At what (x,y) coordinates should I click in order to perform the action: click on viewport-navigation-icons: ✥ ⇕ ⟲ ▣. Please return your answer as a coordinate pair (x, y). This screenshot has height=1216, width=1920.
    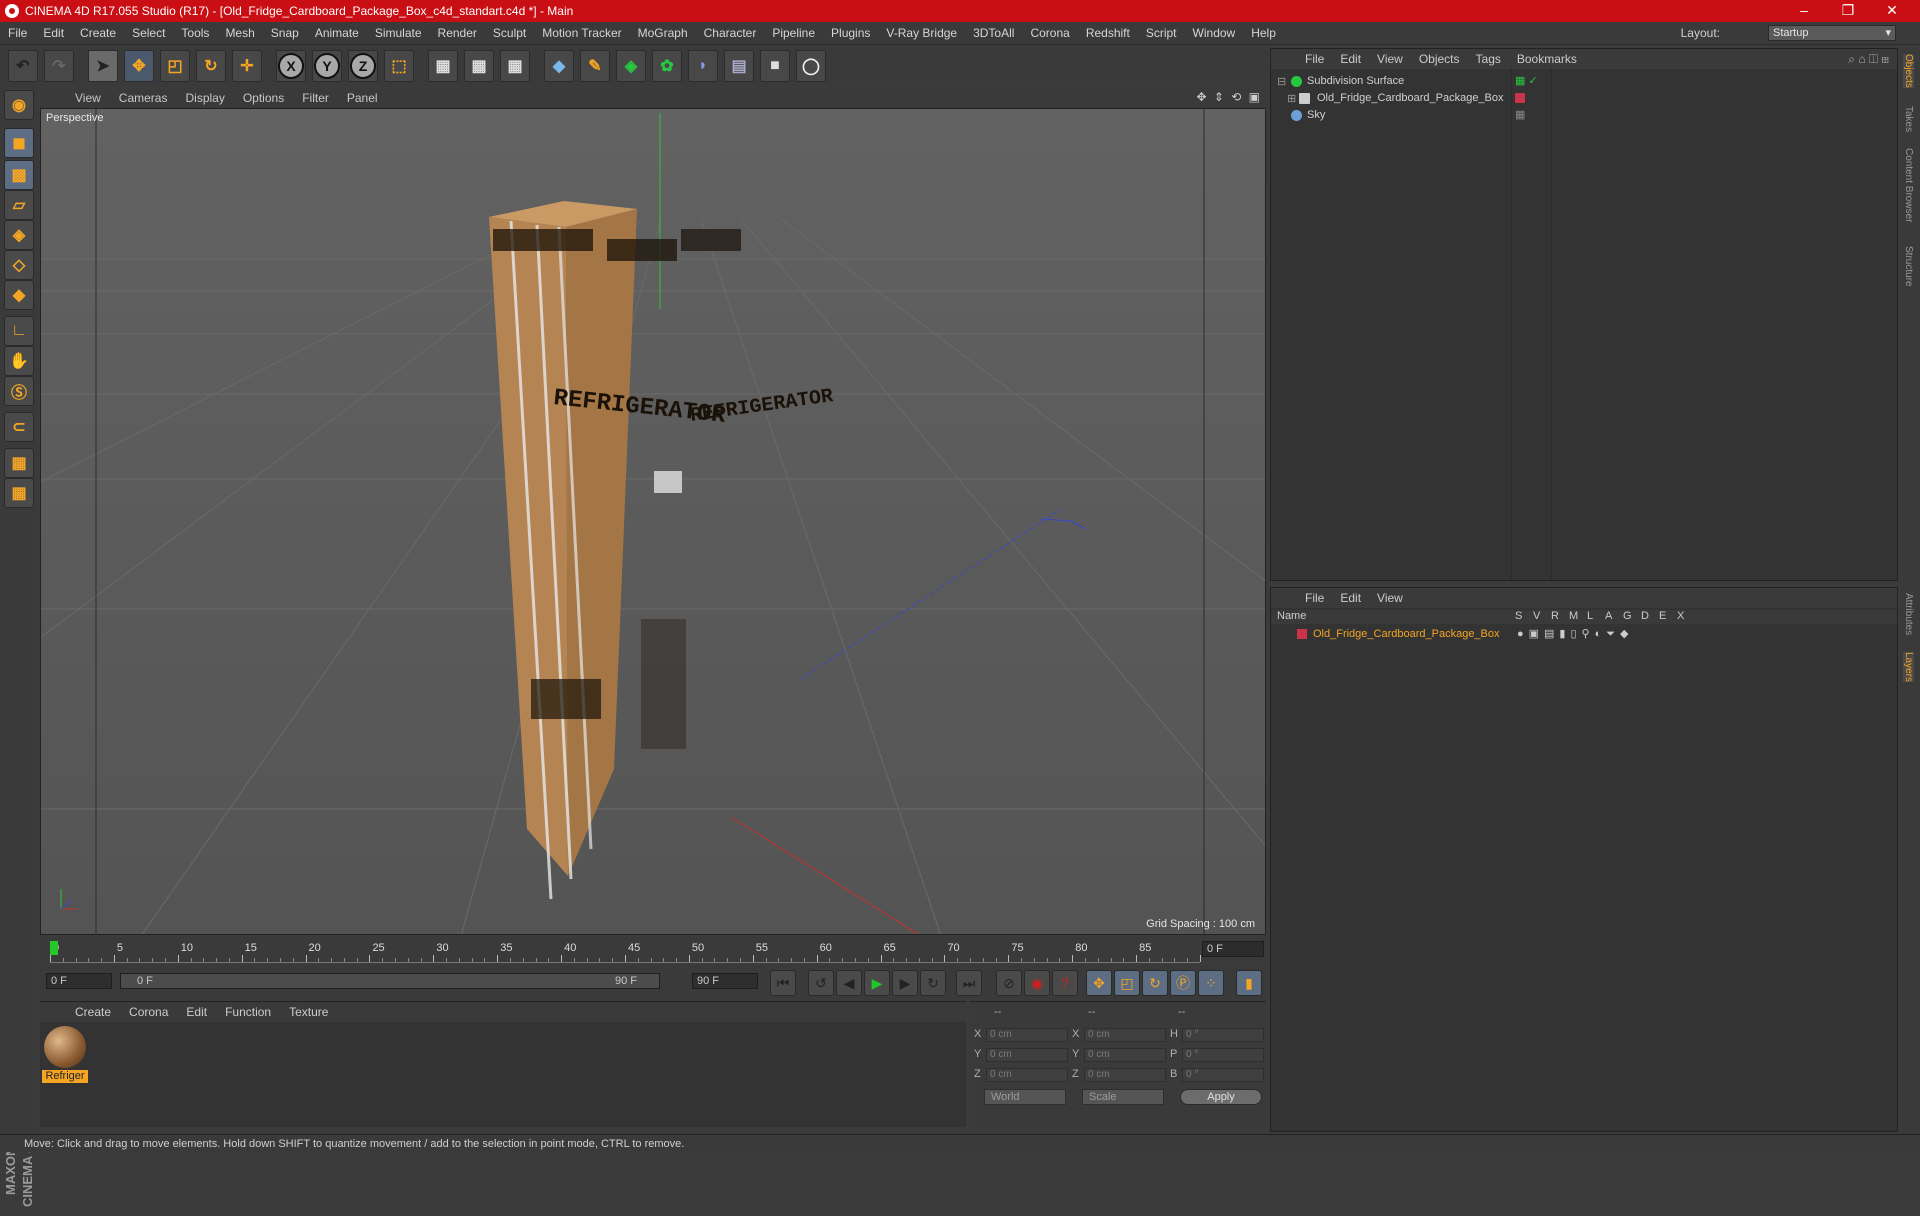
    Looking at the image, I should click on (1229, 97).